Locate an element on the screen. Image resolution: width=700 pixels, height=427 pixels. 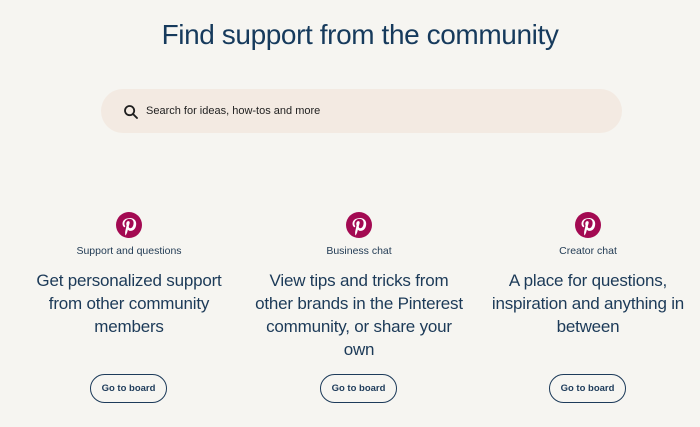
search-input is located at coordinates (366, 111).